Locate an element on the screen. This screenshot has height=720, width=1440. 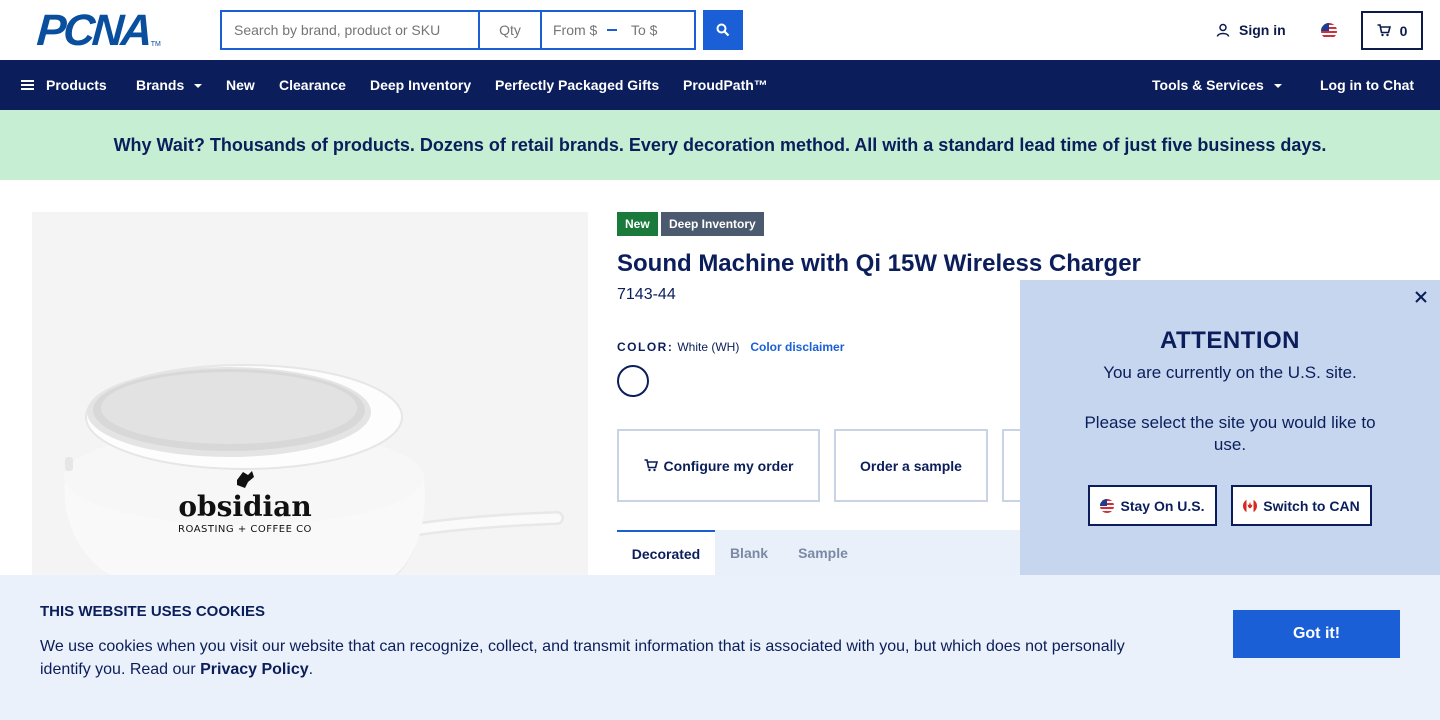
color-swatch-white is located at coordinates (633, 381).